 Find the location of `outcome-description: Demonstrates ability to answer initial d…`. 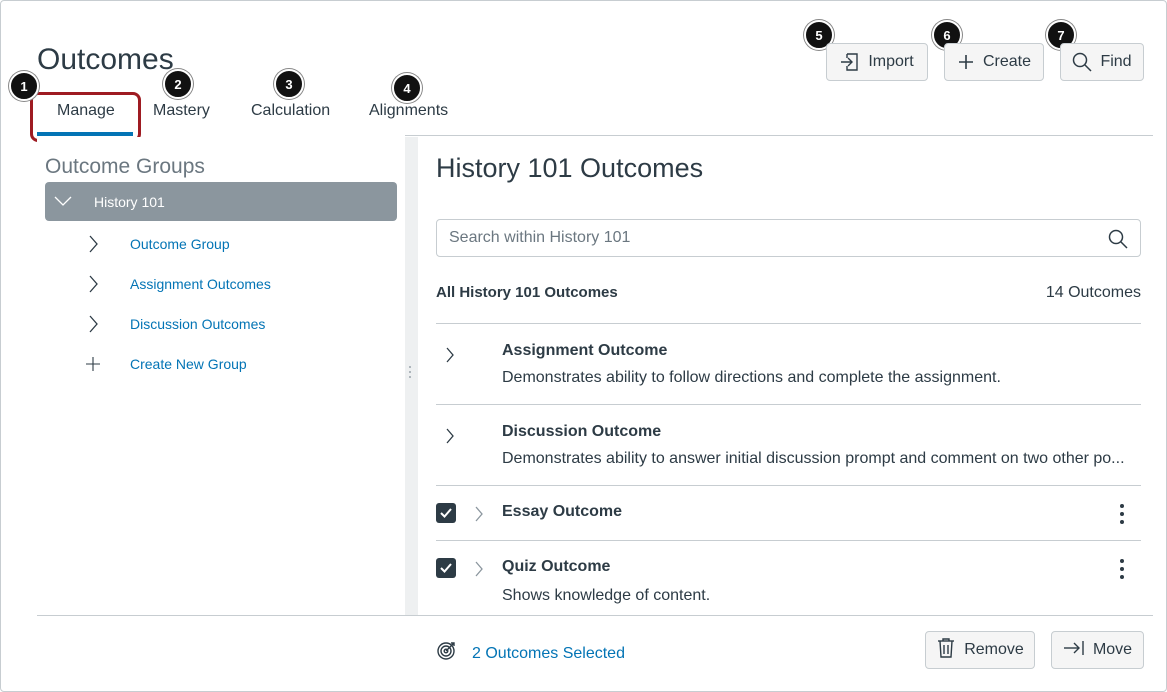

outcome-description: Demonstrates ability to answer initial d… is located at coordinates (813, 458).